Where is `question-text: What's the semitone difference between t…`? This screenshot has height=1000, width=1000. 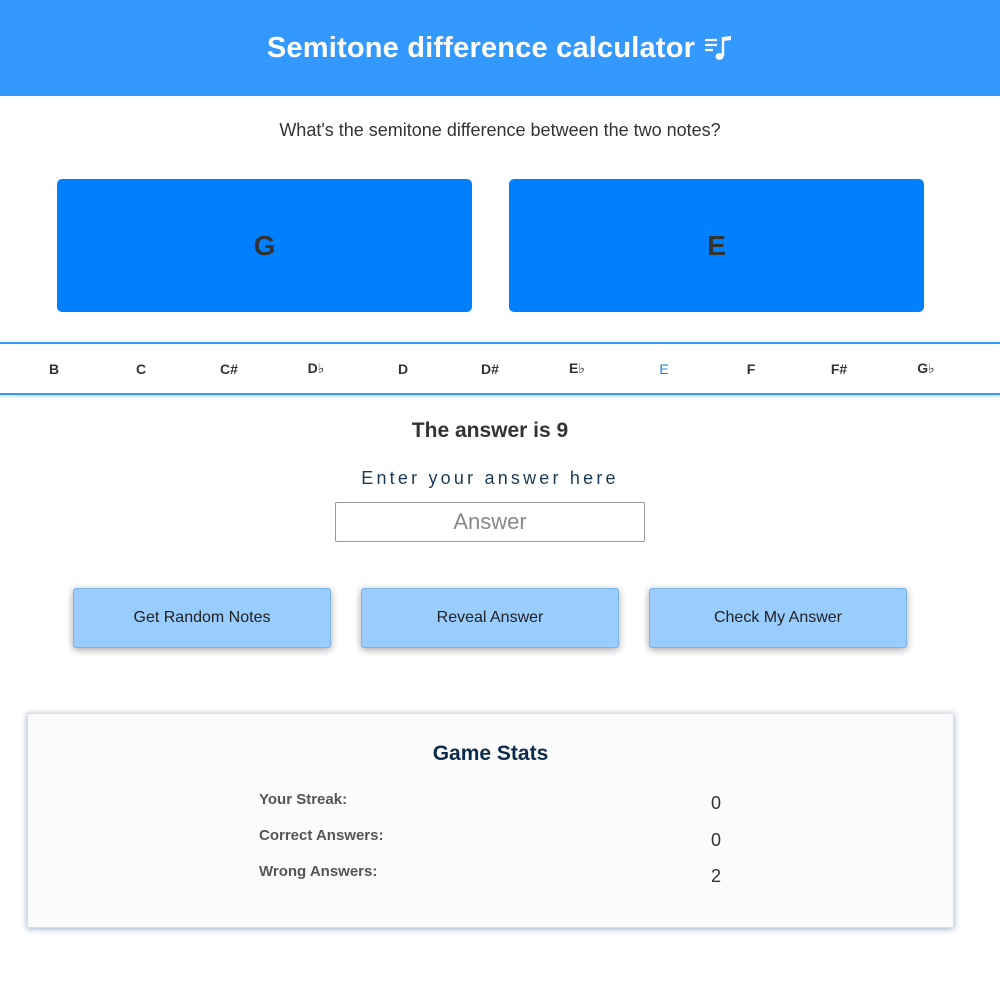 question-text: What's the semitone difference between t… is located at coordinates (500, 130).